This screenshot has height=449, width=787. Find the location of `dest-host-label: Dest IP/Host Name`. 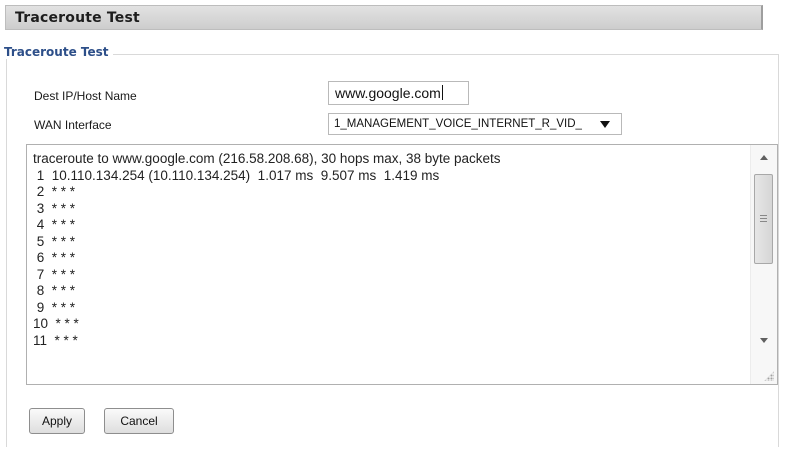

dest-host-label: Dest IP/Host Name is located at coordinates (85, 96).